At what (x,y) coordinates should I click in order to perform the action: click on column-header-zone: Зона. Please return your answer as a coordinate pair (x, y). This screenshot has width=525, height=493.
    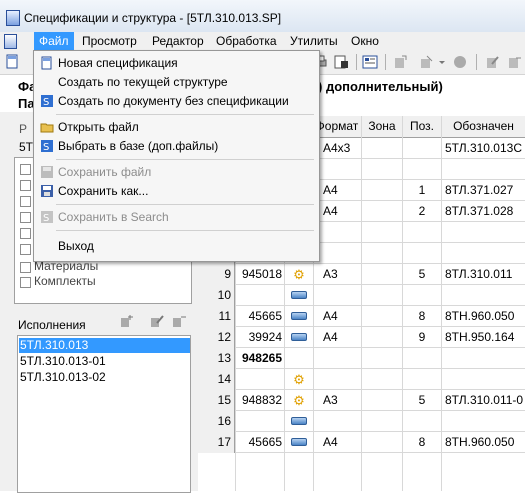
    Looking at the image, I should click on (382, 127).